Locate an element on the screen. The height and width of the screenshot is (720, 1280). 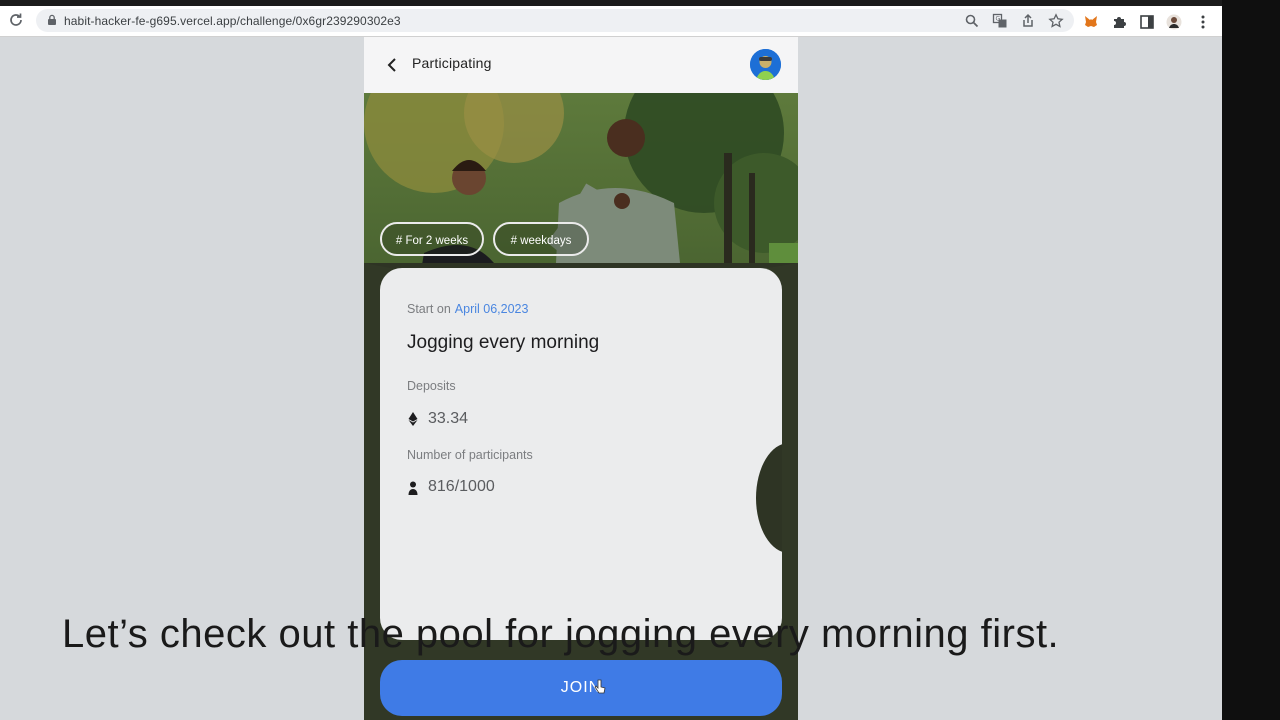
deposits-label: Deposits is located at coordinates (431, 386).